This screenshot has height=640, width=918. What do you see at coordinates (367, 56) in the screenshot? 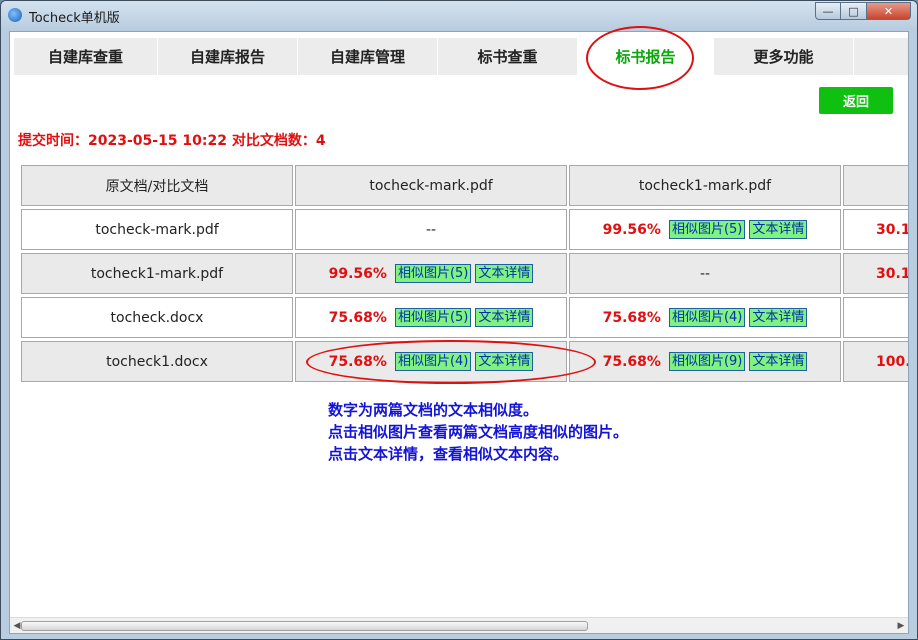
I see `tab-library-manage: 自建库管理` at bounding box center [367, 56].